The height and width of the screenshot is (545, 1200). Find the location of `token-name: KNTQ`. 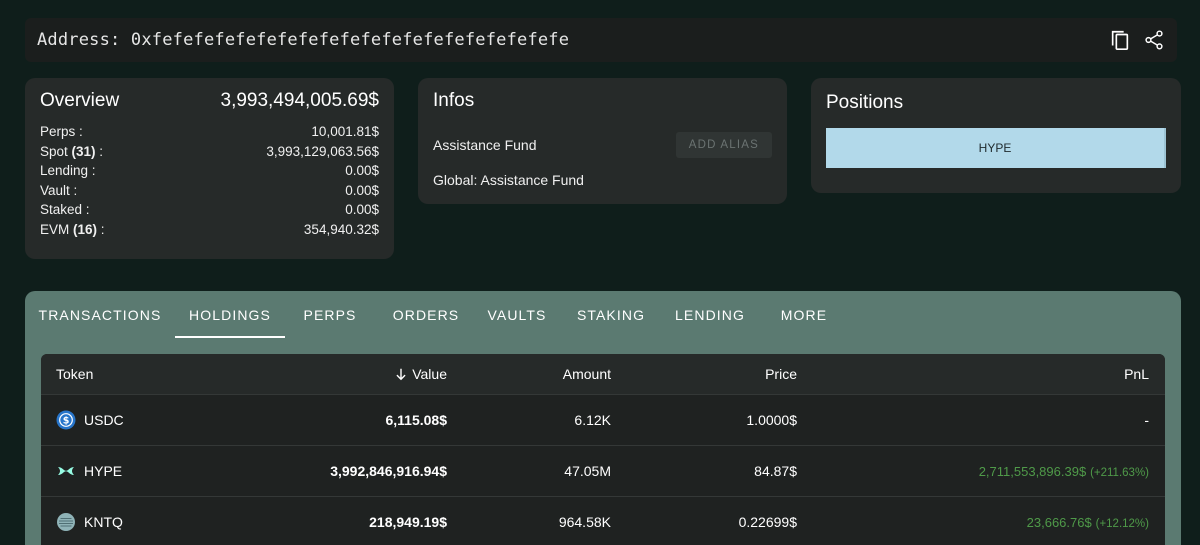

token-name: KNTQ is located at coordinates (103, 522).